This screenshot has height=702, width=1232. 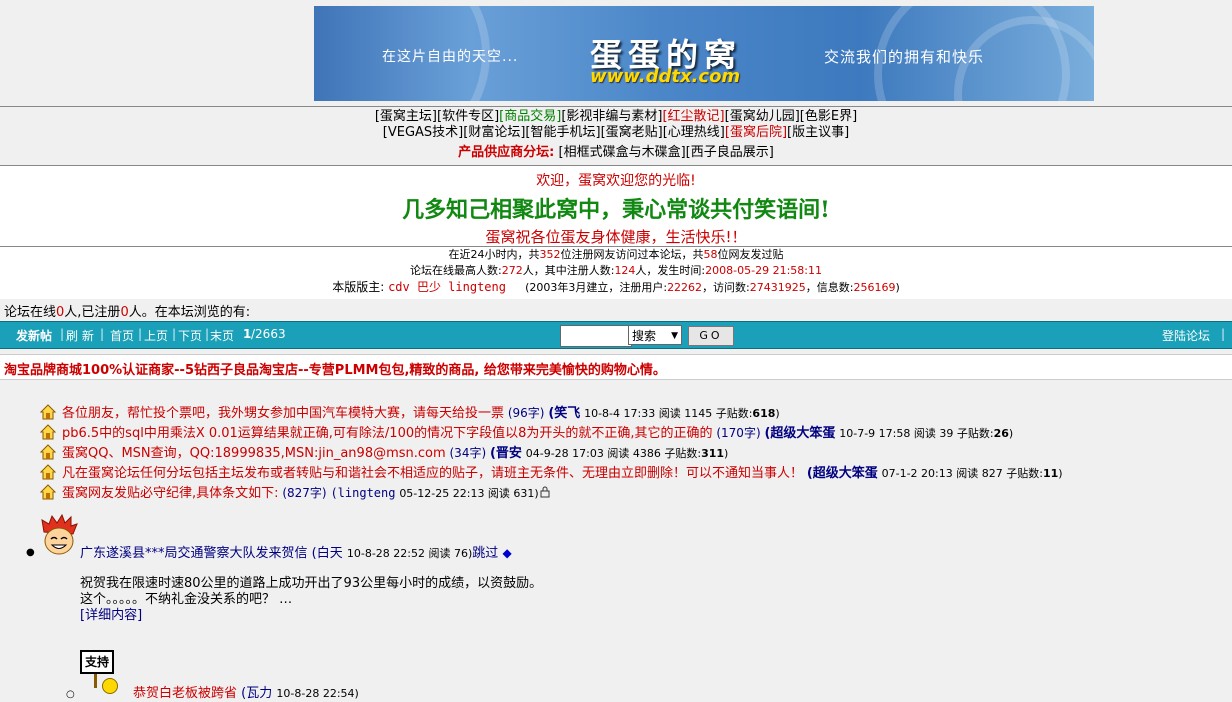 What do you see at coordinates (327, 553) in the screenshot?
I see `post-author: (白天` at bounding box center [327, 553].